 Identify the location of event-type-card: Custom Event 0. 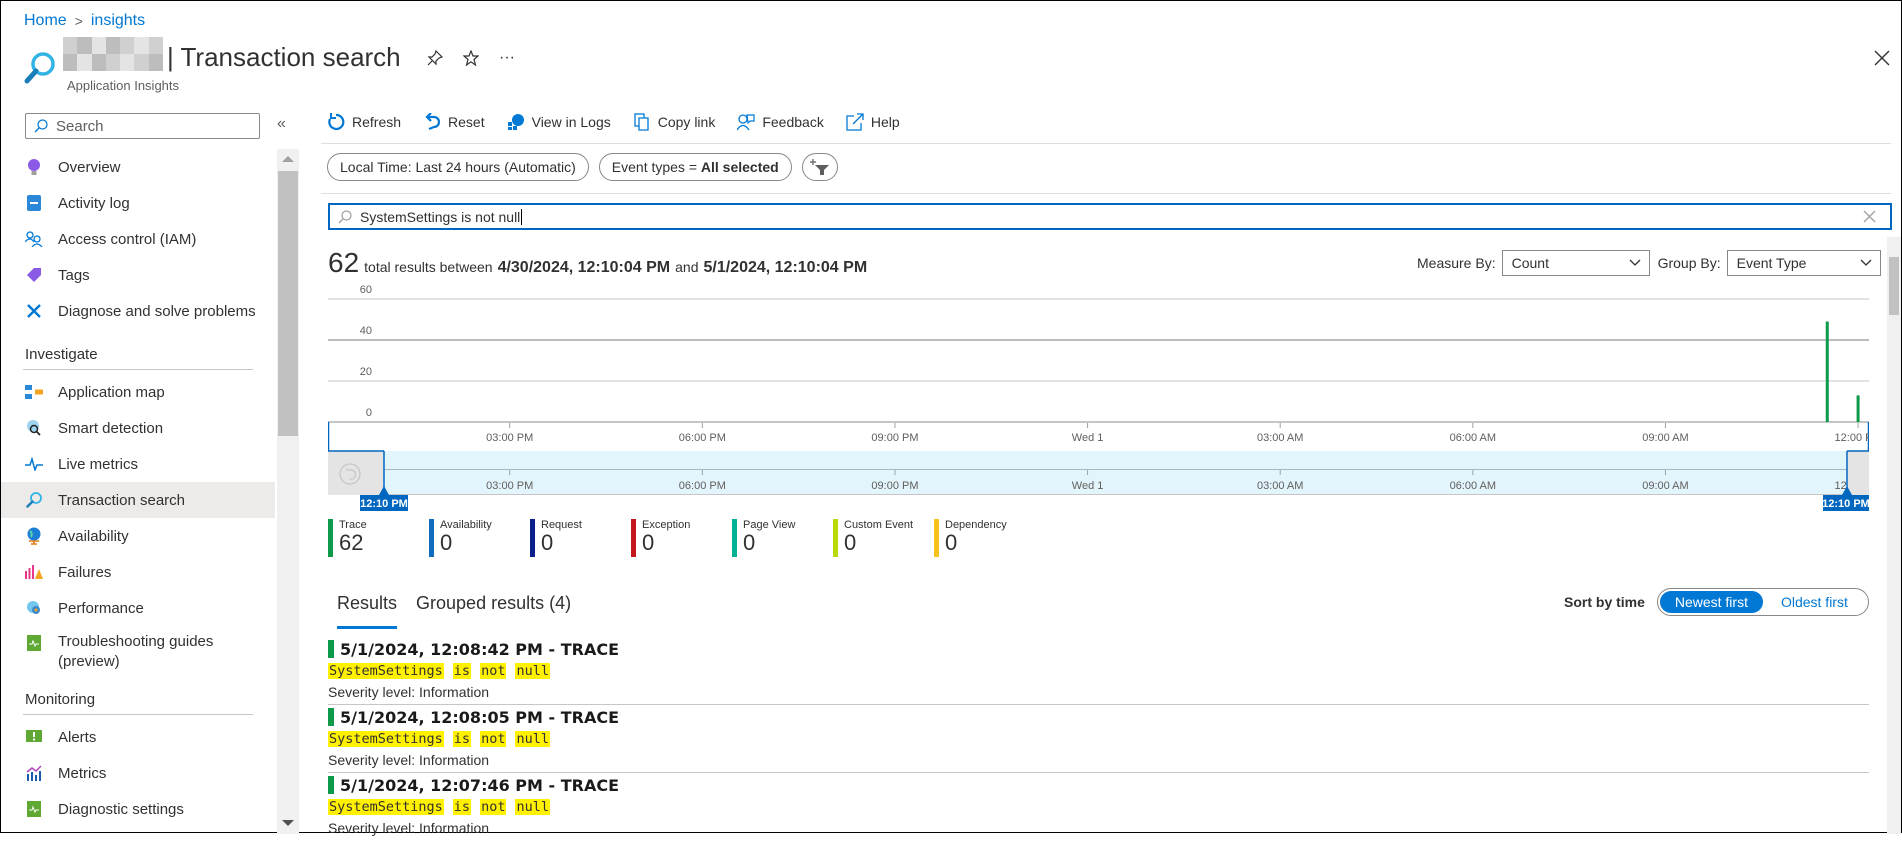
(883, 539).